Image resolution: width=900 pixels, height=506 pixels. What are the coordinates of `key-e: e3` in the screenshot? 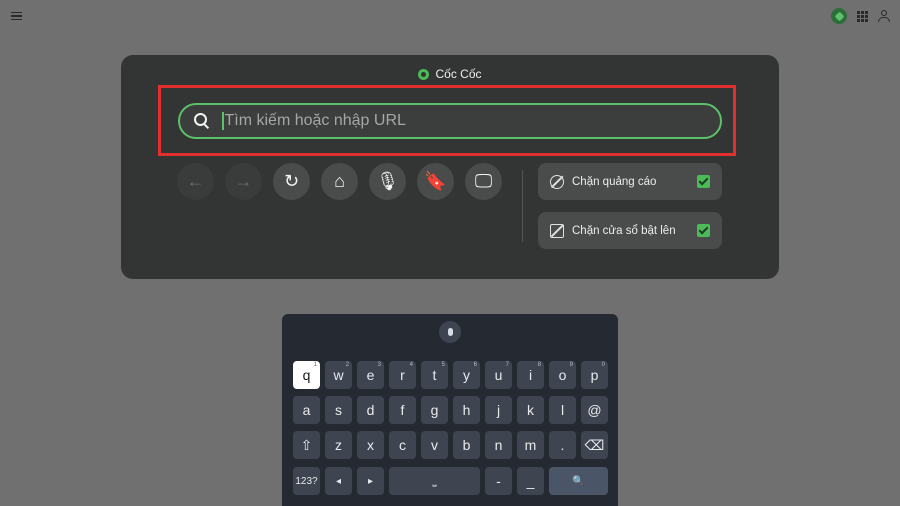 It's located at (370, 375).